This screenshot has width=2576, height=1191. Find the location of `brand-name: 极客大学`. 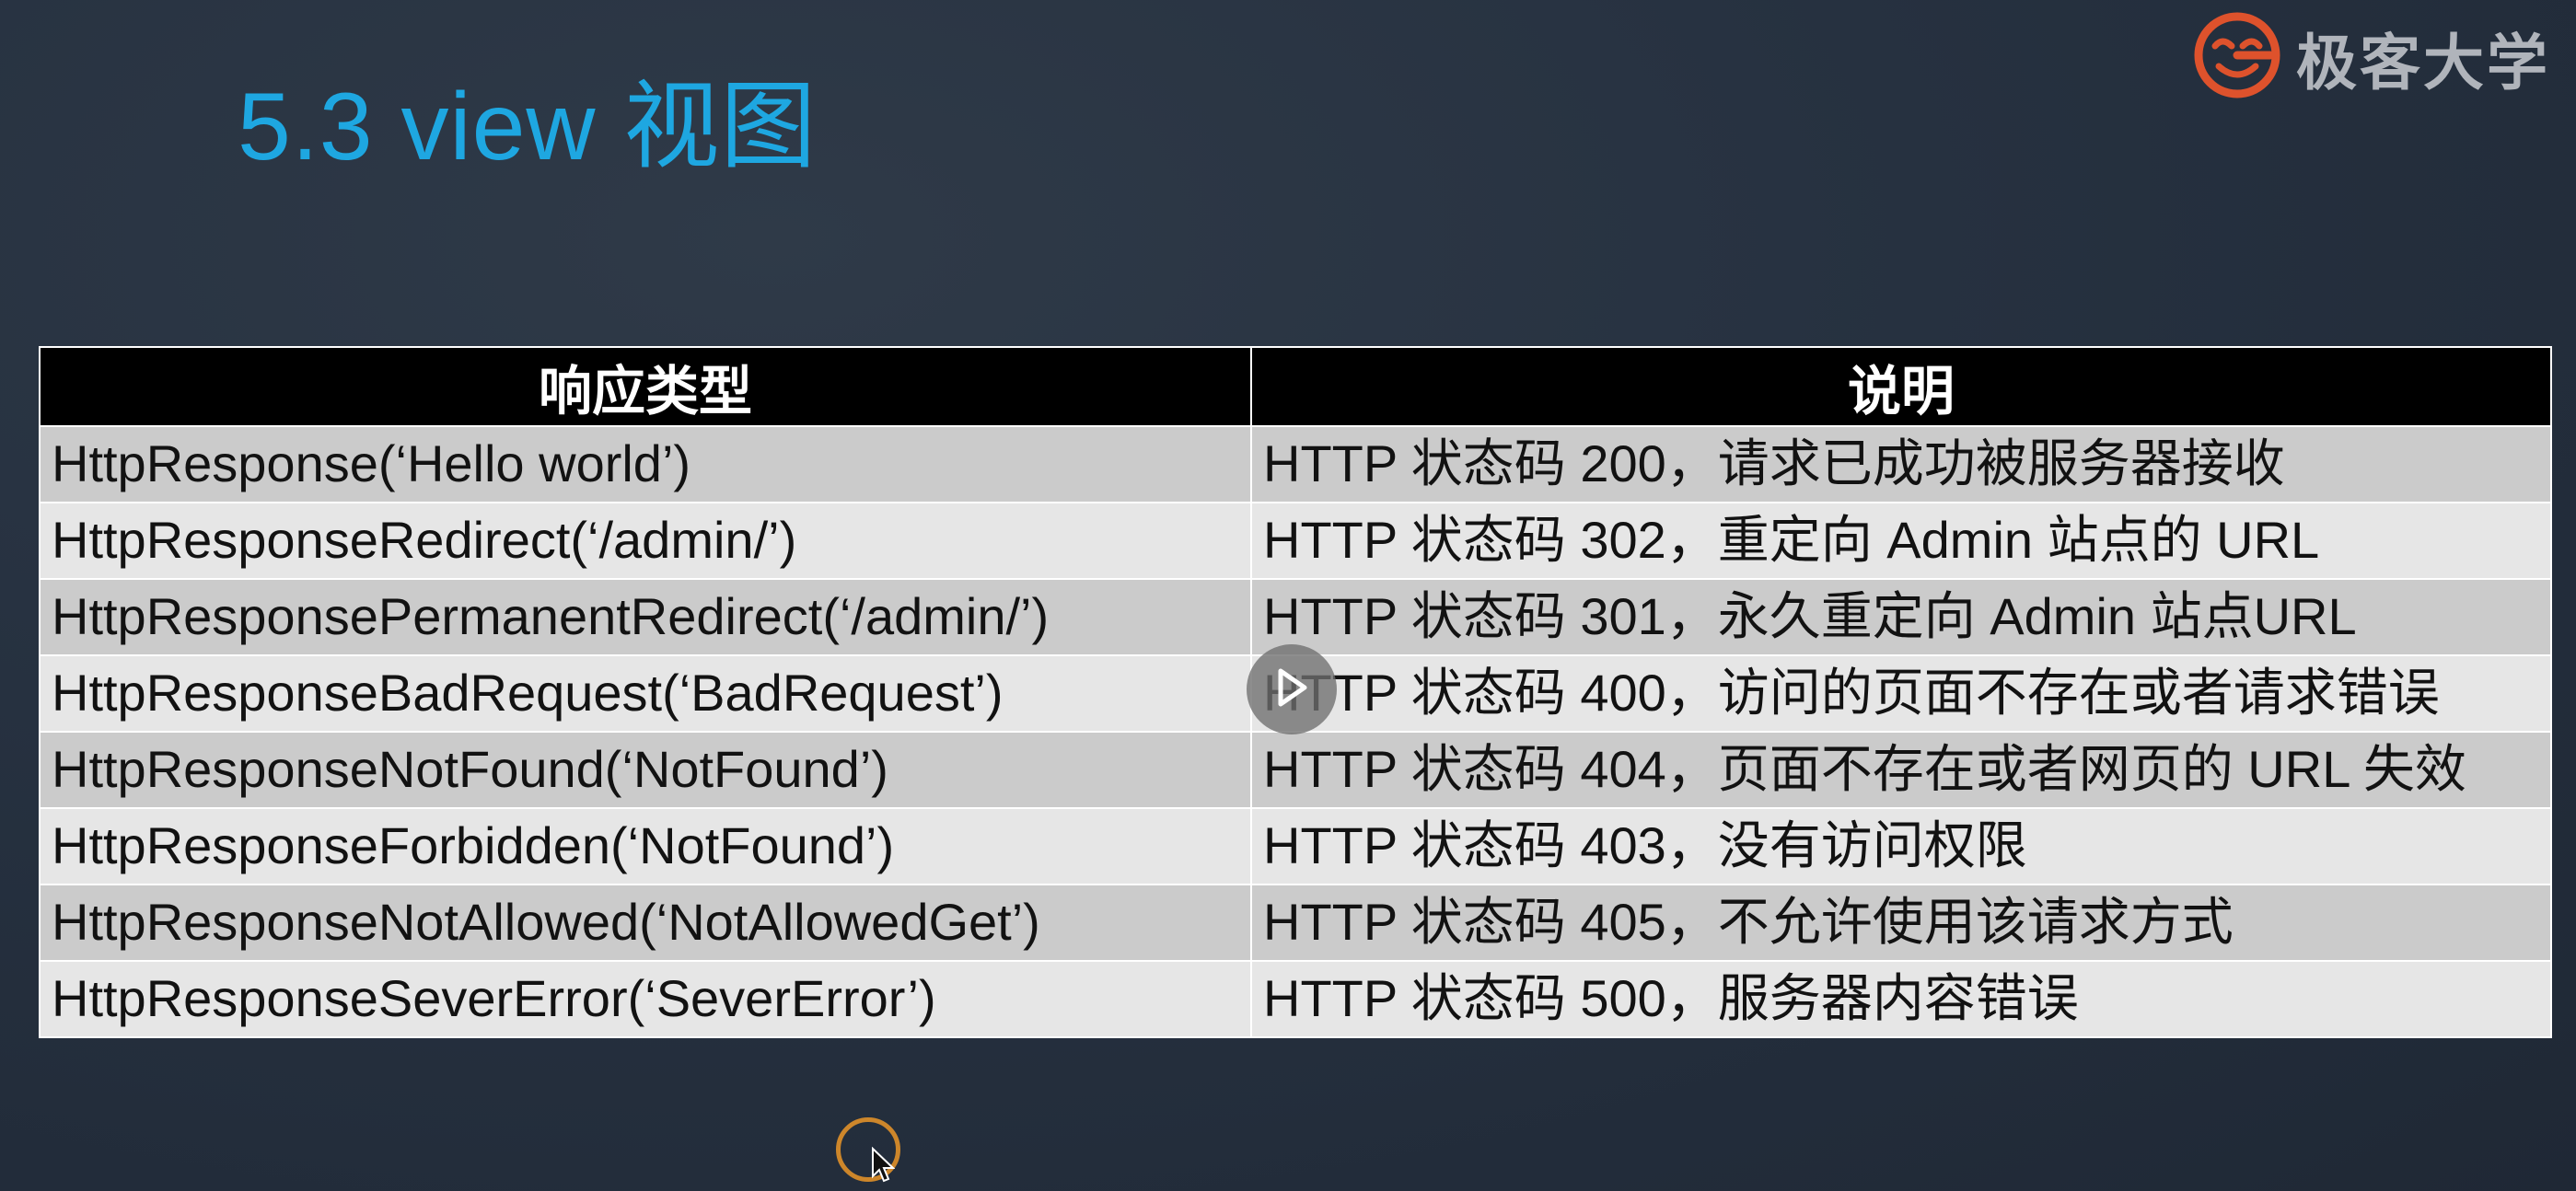

brand-name: 极客大学 is located at coordinates (2423, 62).